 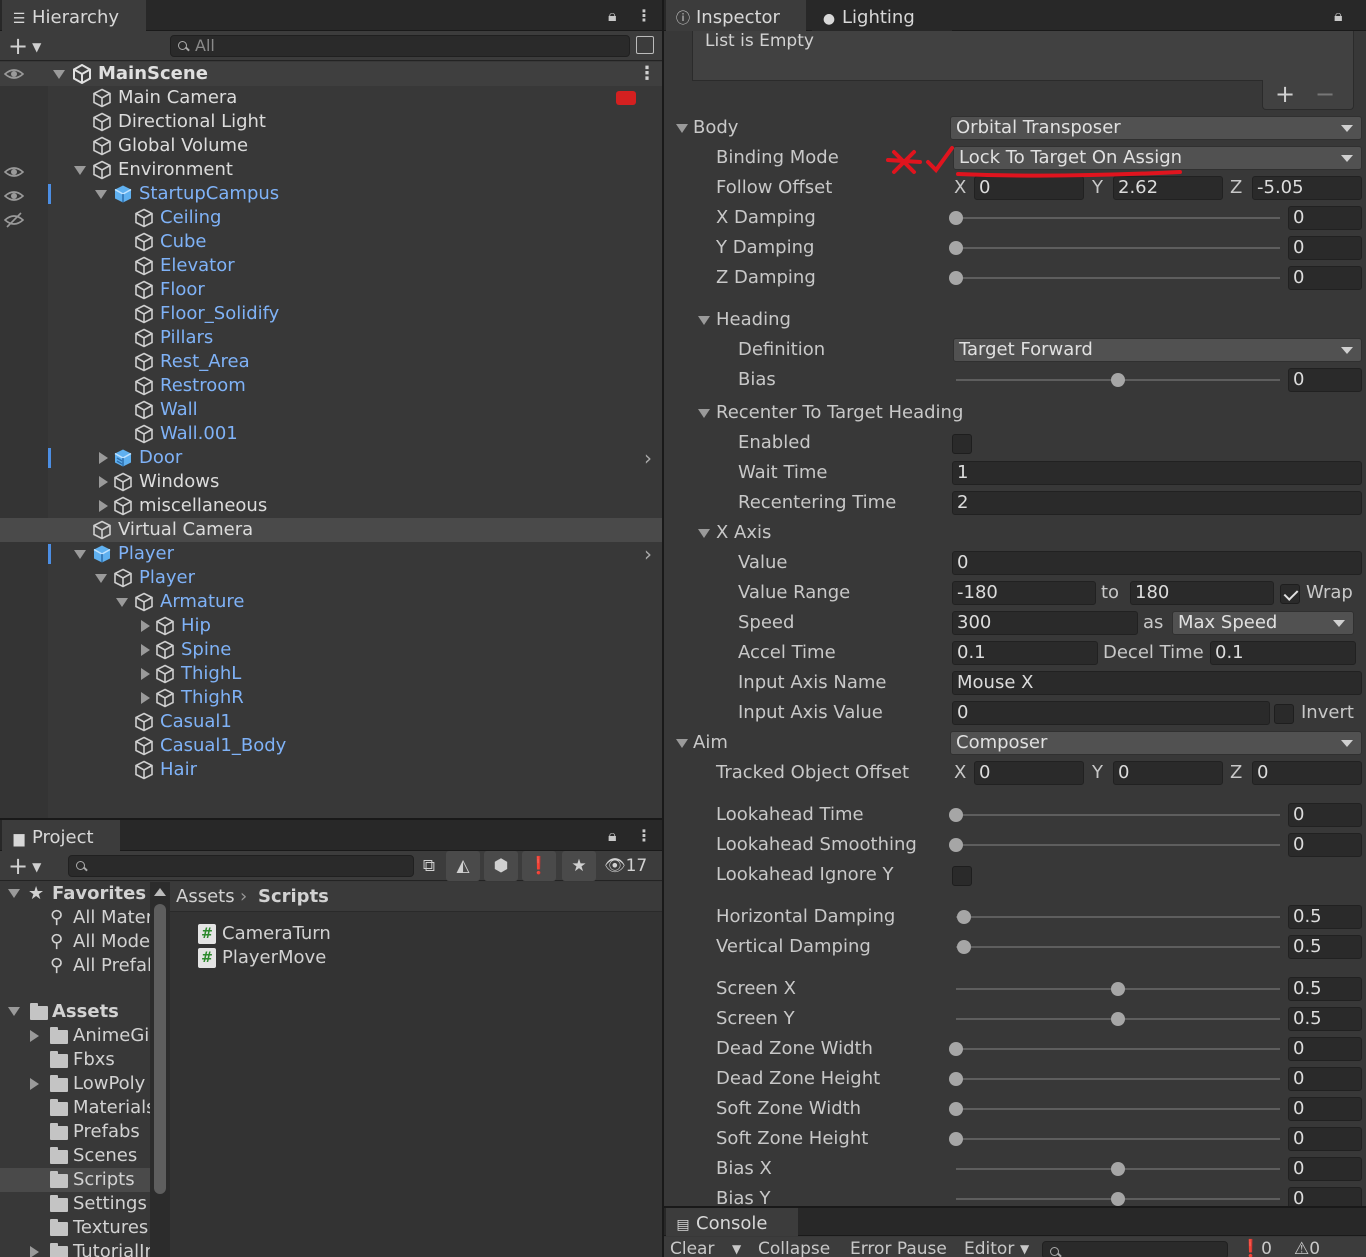 What do you see at coordinates (331, 554) in the screenshot?
I see `hierarchy-item: Player ›` at bounding box center [331, 554].